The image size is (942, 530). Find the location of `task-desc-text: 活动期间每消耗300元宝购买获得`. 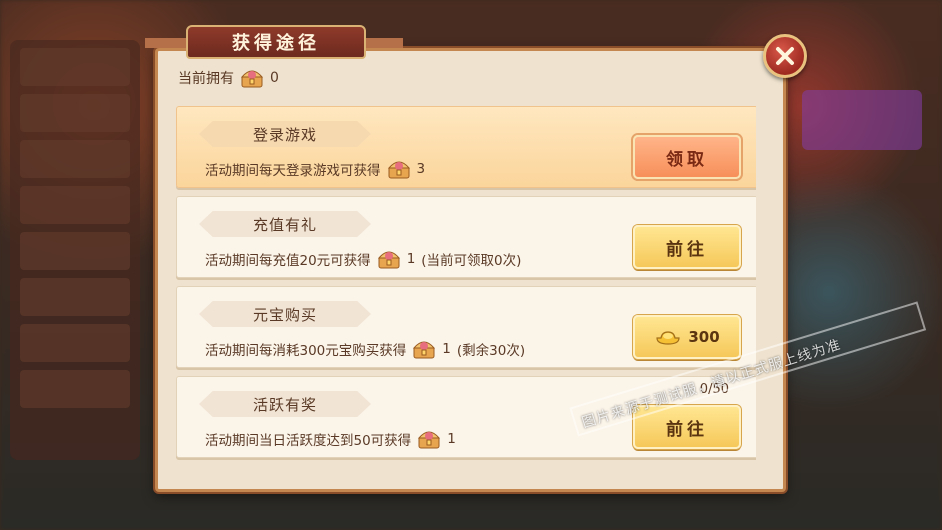

task-desc-text: 活动期间每消耗300元宝购买获得 is located at coordinates (306, 351).